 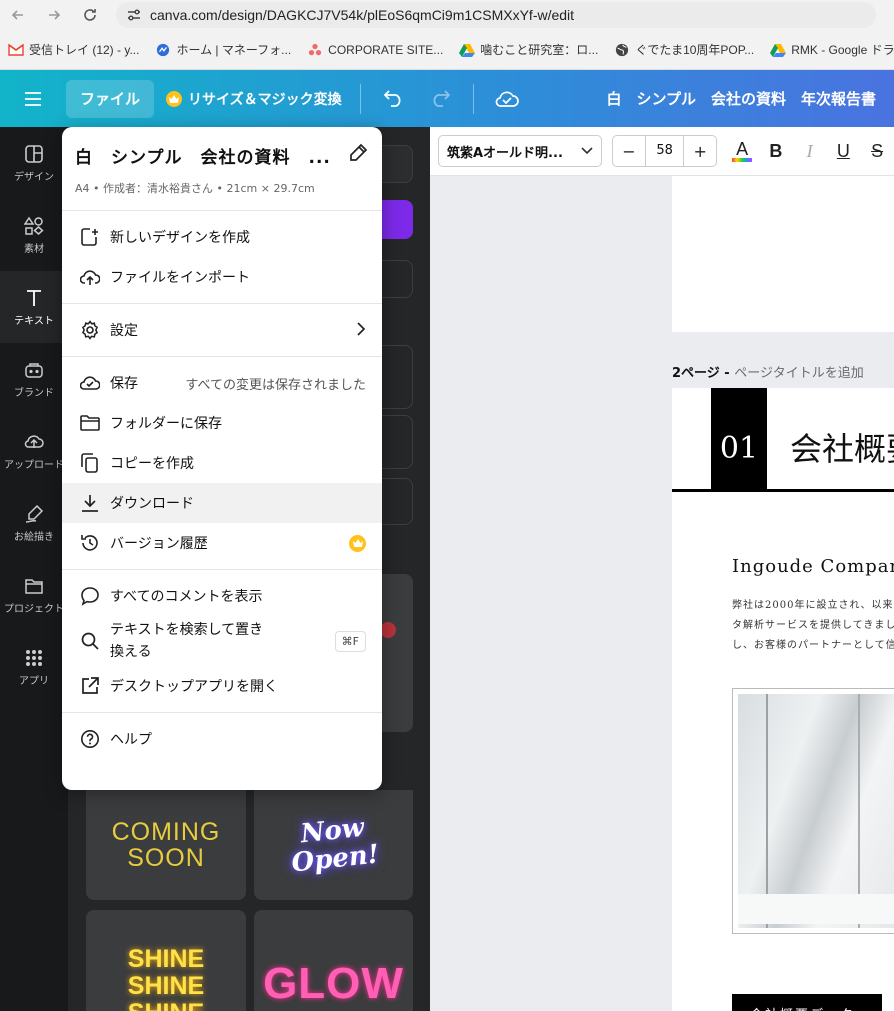 I want to click on italic-icon: I, so click(x=810, y=151).